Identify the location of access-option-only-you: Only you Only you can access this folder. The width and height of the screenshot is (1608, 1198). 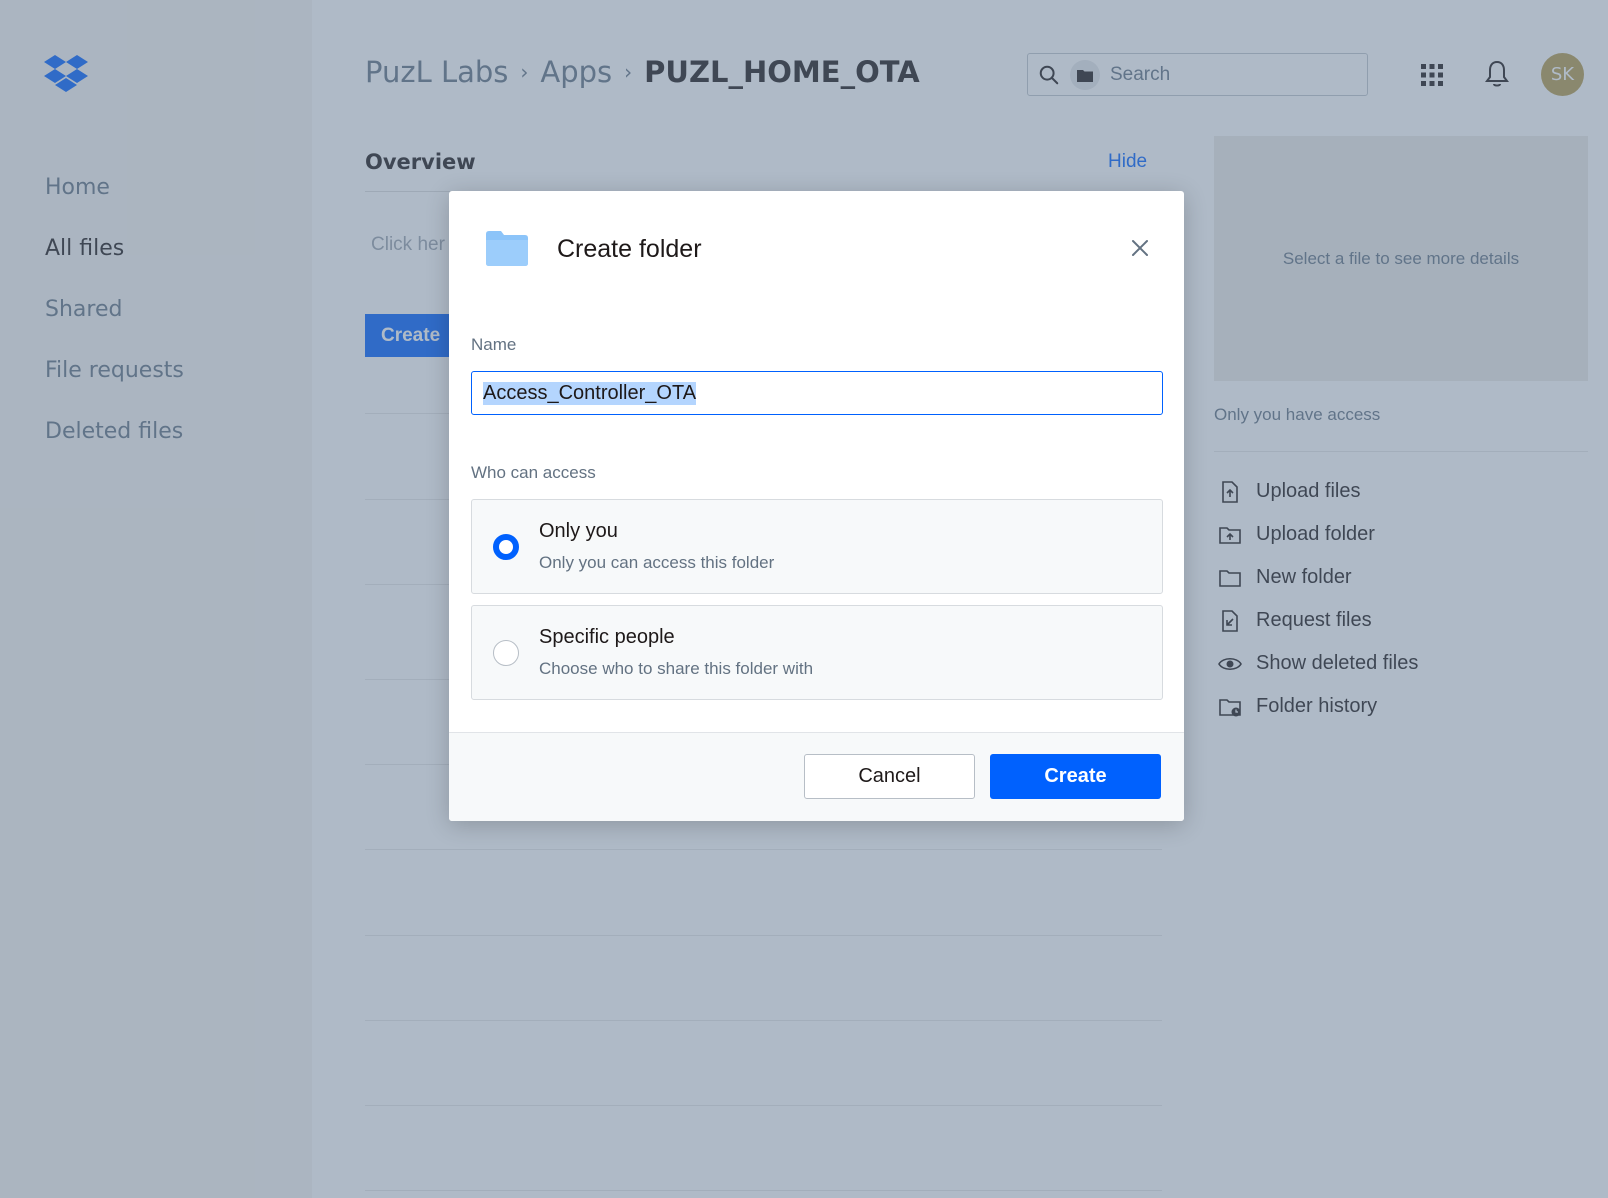
(817, 546).